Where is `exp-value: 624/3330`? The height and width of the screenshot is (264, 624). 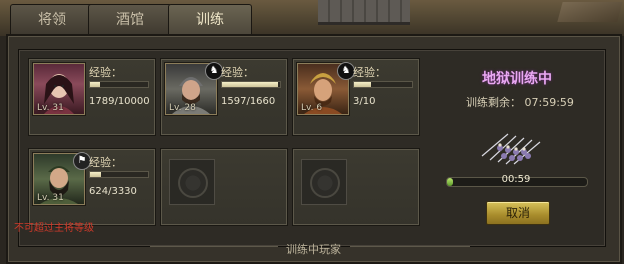
exp-value: 624/3330 is located at coordinates (113, 191).